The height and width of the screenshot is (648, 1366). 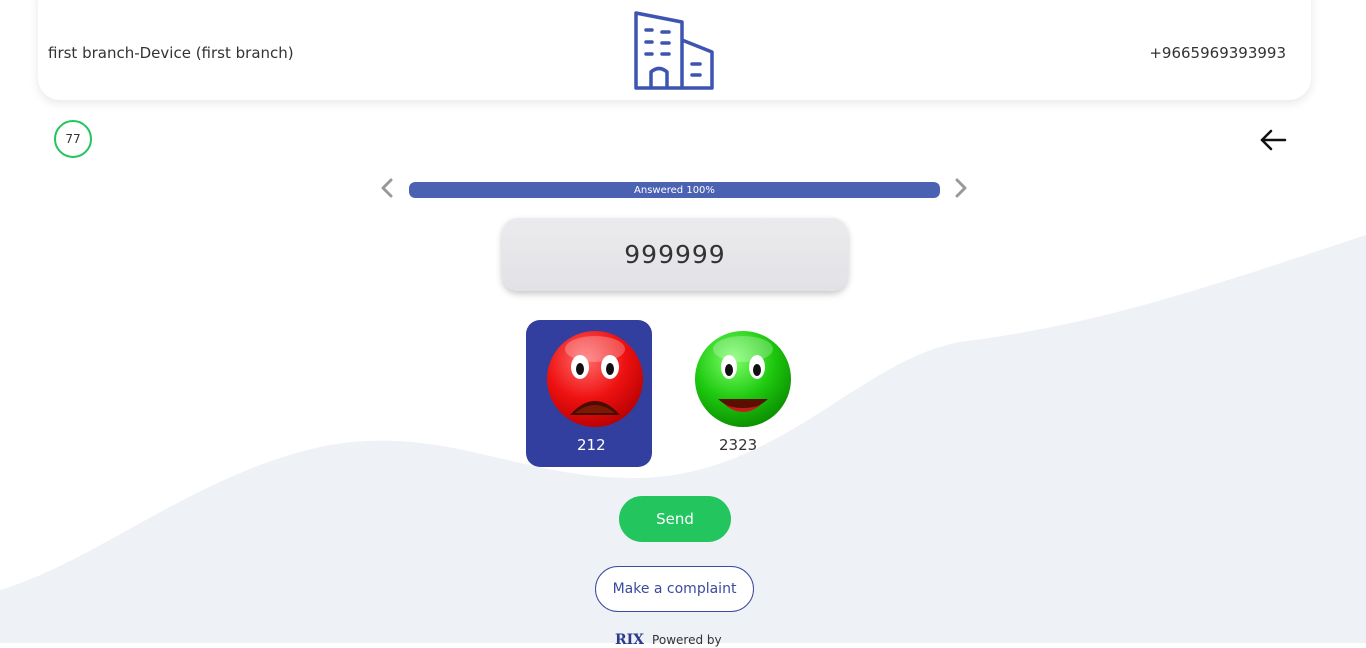 I want to click on send-button: Send, so click(x=675, y=519).